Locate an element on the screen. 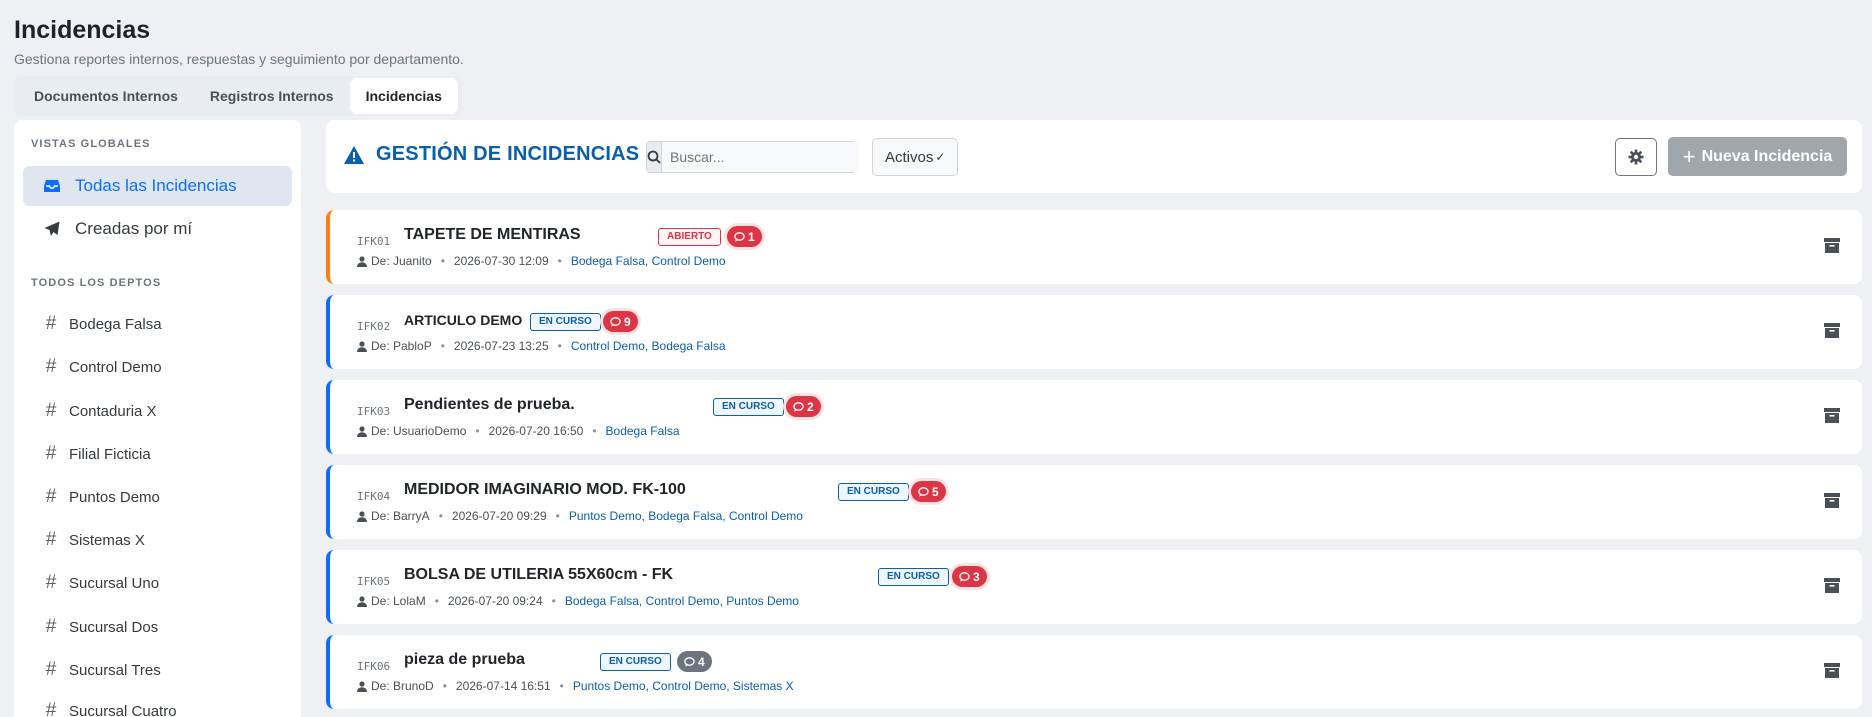 The height and width of the screenshot is (717, 1872). tab-incidencias: Incidencias is located at coordinates (403, 96).